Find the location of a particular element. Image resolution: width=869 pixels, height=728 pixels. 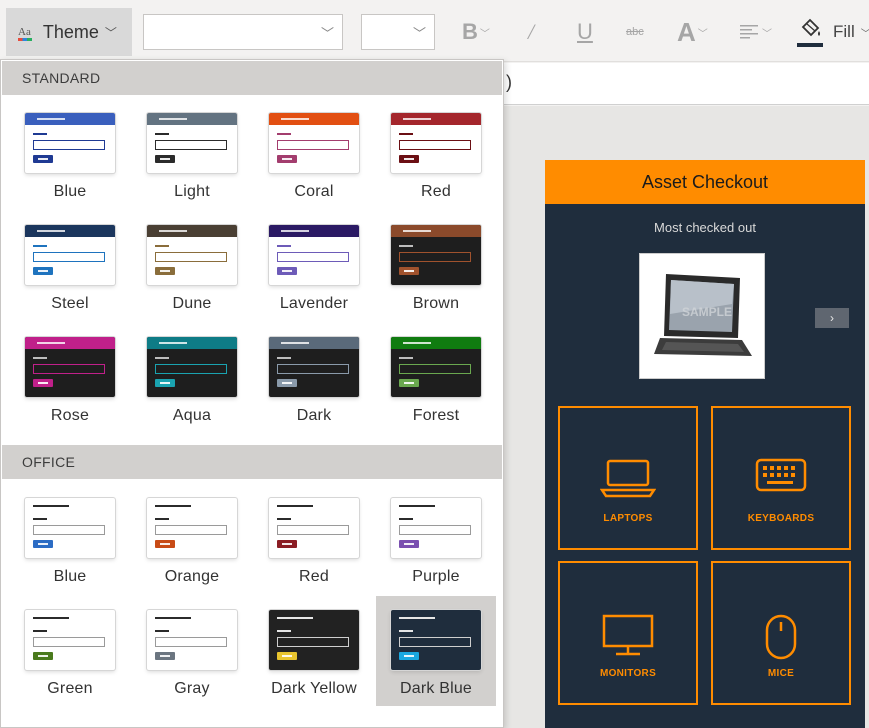

theme-option: Lavender is located at coordinates (314, 266).